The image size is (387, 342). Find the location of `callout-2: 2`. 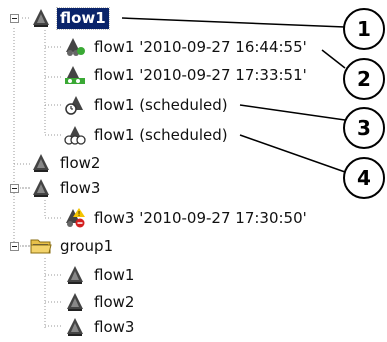

callout-2: 2 is located at coordinates (364, 79).